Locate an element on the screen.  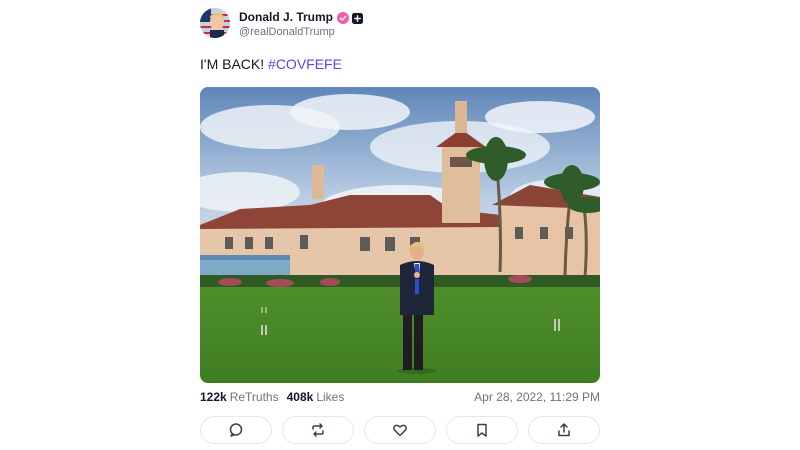
author-names: Donald J. Trump @realDonaldTrump is located at coordinates (301, 23).